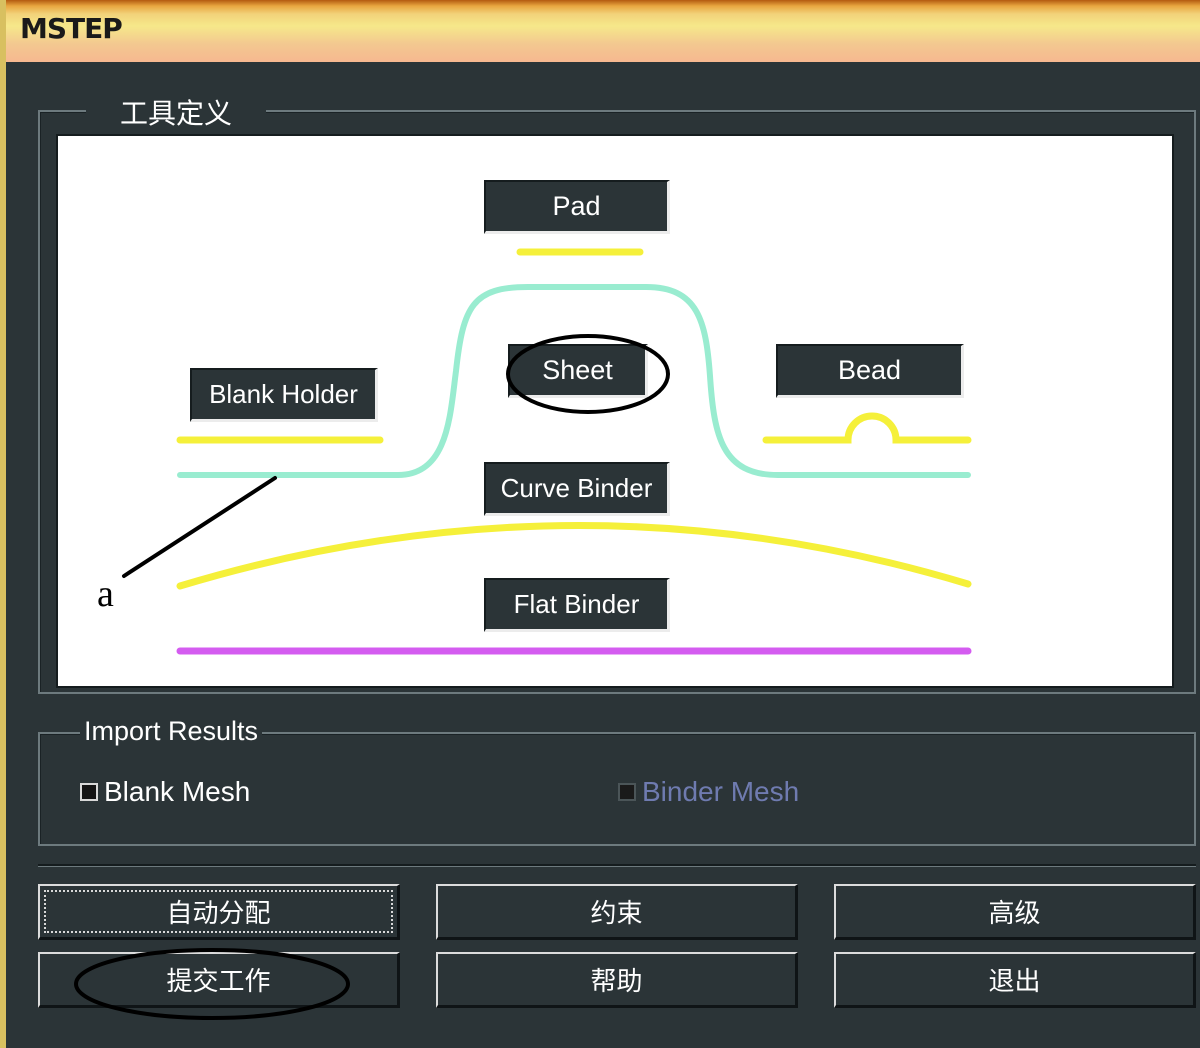 The height and width of the screenshot is (1048, 1200). What do you see at coordinates (603, 31) in the screenshot?
I see `title-bar: MSTEP` at bounding box center [603, 31].